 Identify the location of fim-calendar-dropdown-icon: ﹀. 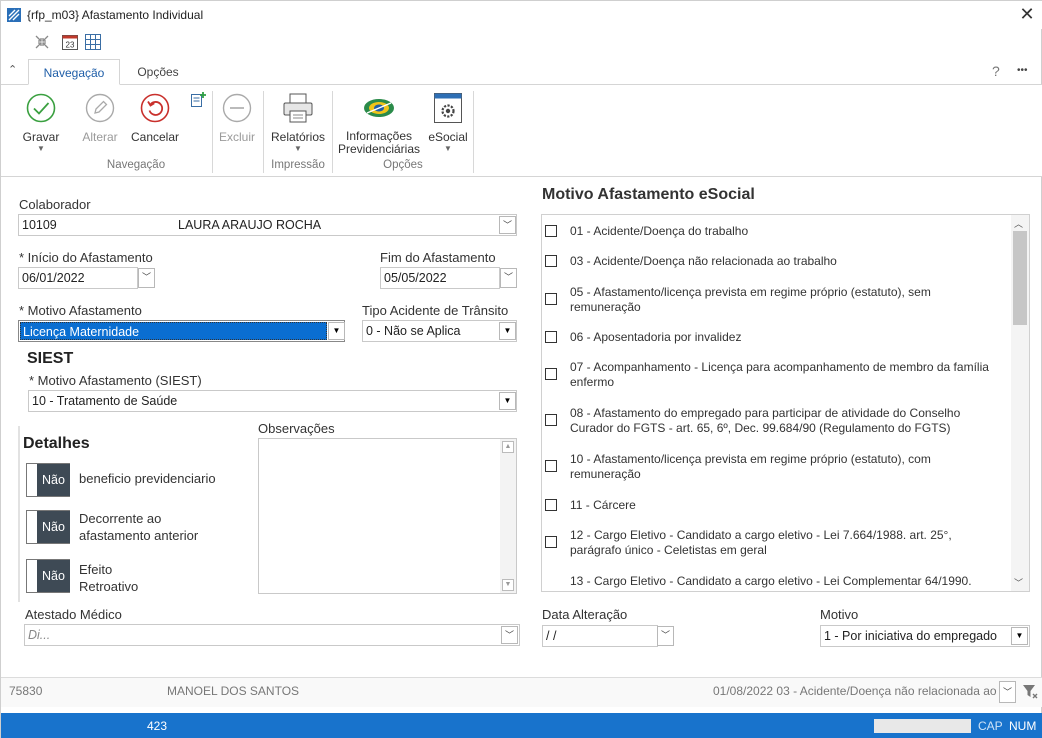
(508, 278).